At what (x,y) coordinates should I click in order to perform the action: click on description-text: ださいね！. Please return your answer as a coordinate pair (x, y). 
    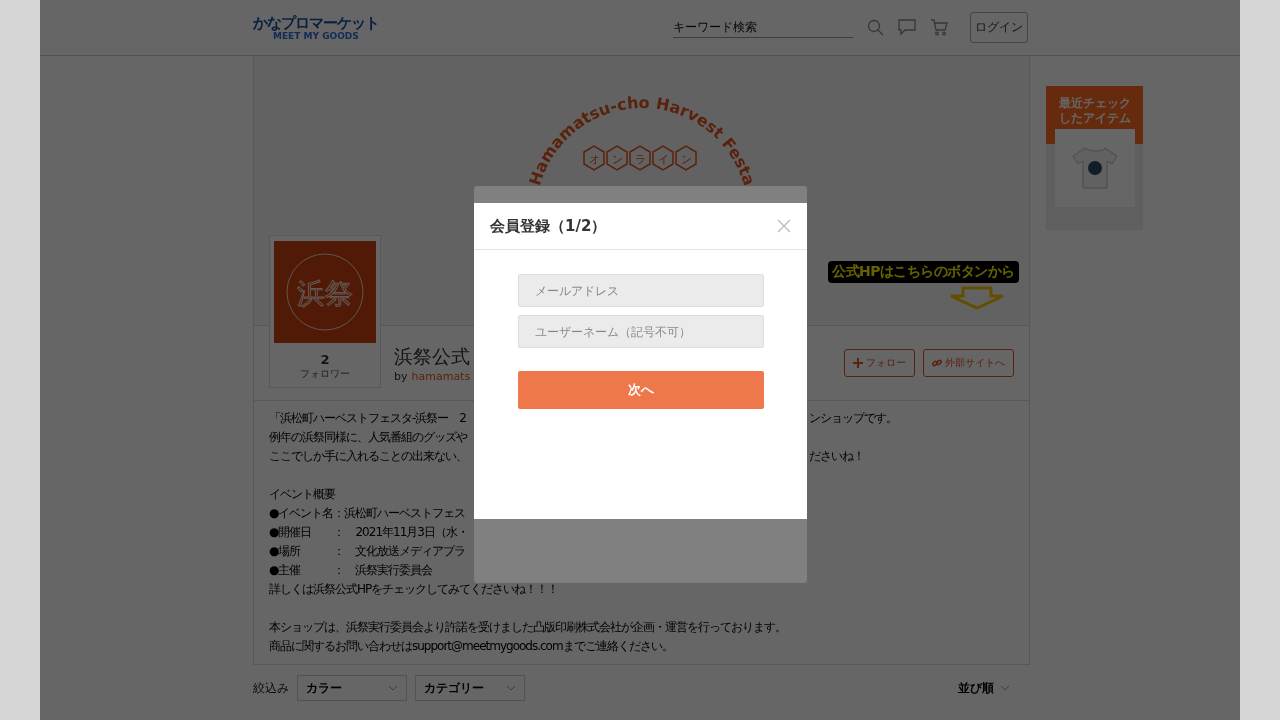
    Looking at the image, I should click on (837, 456).